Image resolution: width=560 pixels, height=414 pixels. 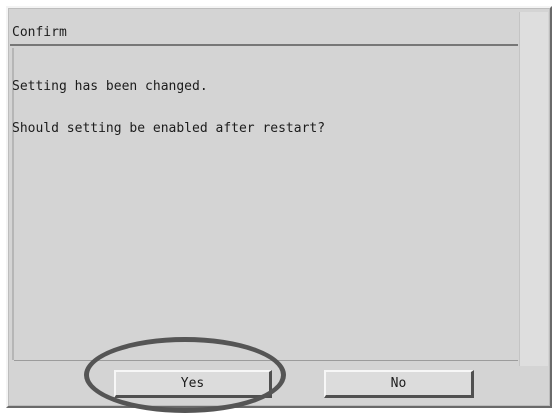 I want to click on message-line-2: Should setting be enabled after restart?, so click(x=169, y=128).